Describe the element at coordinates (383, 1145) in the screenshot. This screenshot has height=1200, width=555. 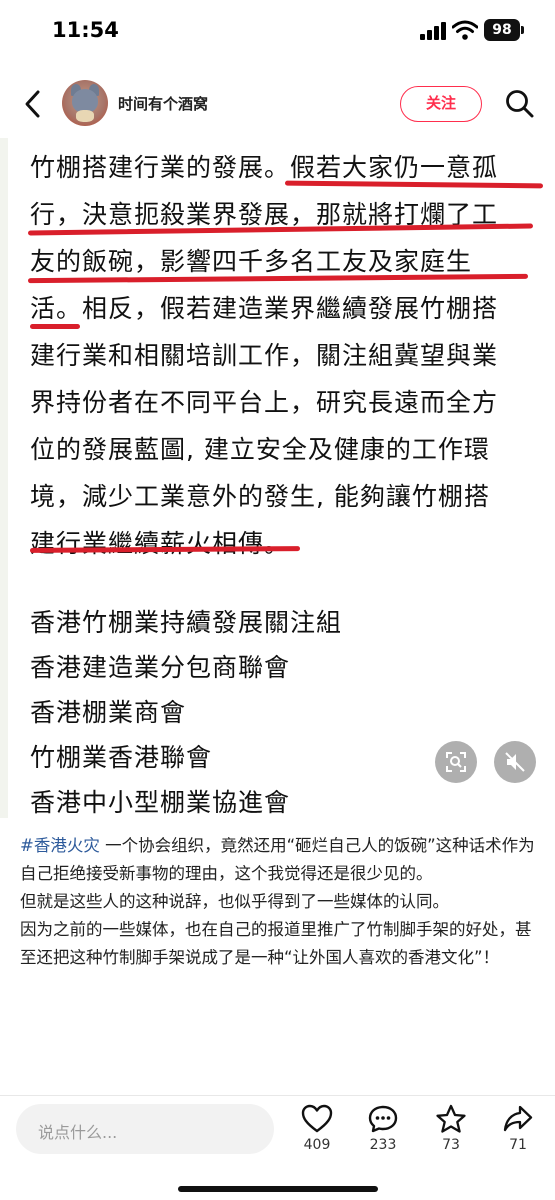
I see `comment-count: 233` at that location.